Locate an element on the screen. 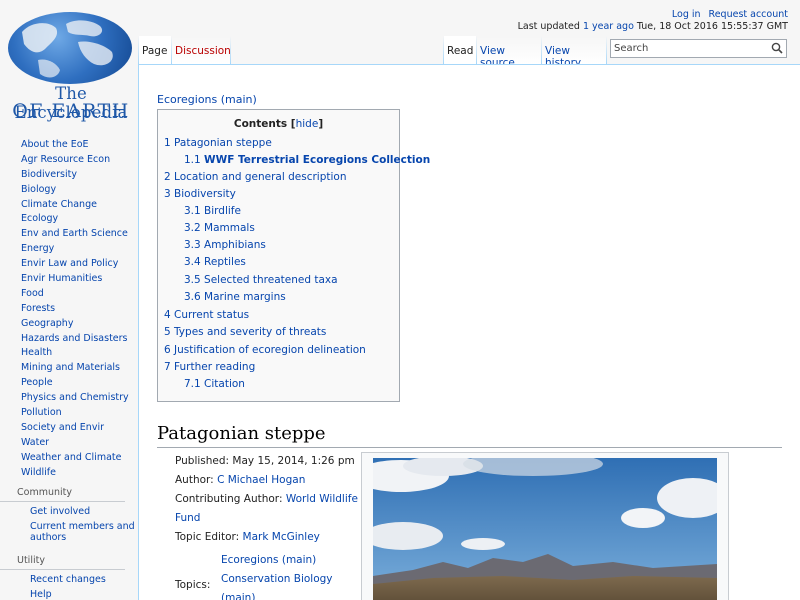  sidebar-item: Mining and Materials is located at coordinates (69, 368).